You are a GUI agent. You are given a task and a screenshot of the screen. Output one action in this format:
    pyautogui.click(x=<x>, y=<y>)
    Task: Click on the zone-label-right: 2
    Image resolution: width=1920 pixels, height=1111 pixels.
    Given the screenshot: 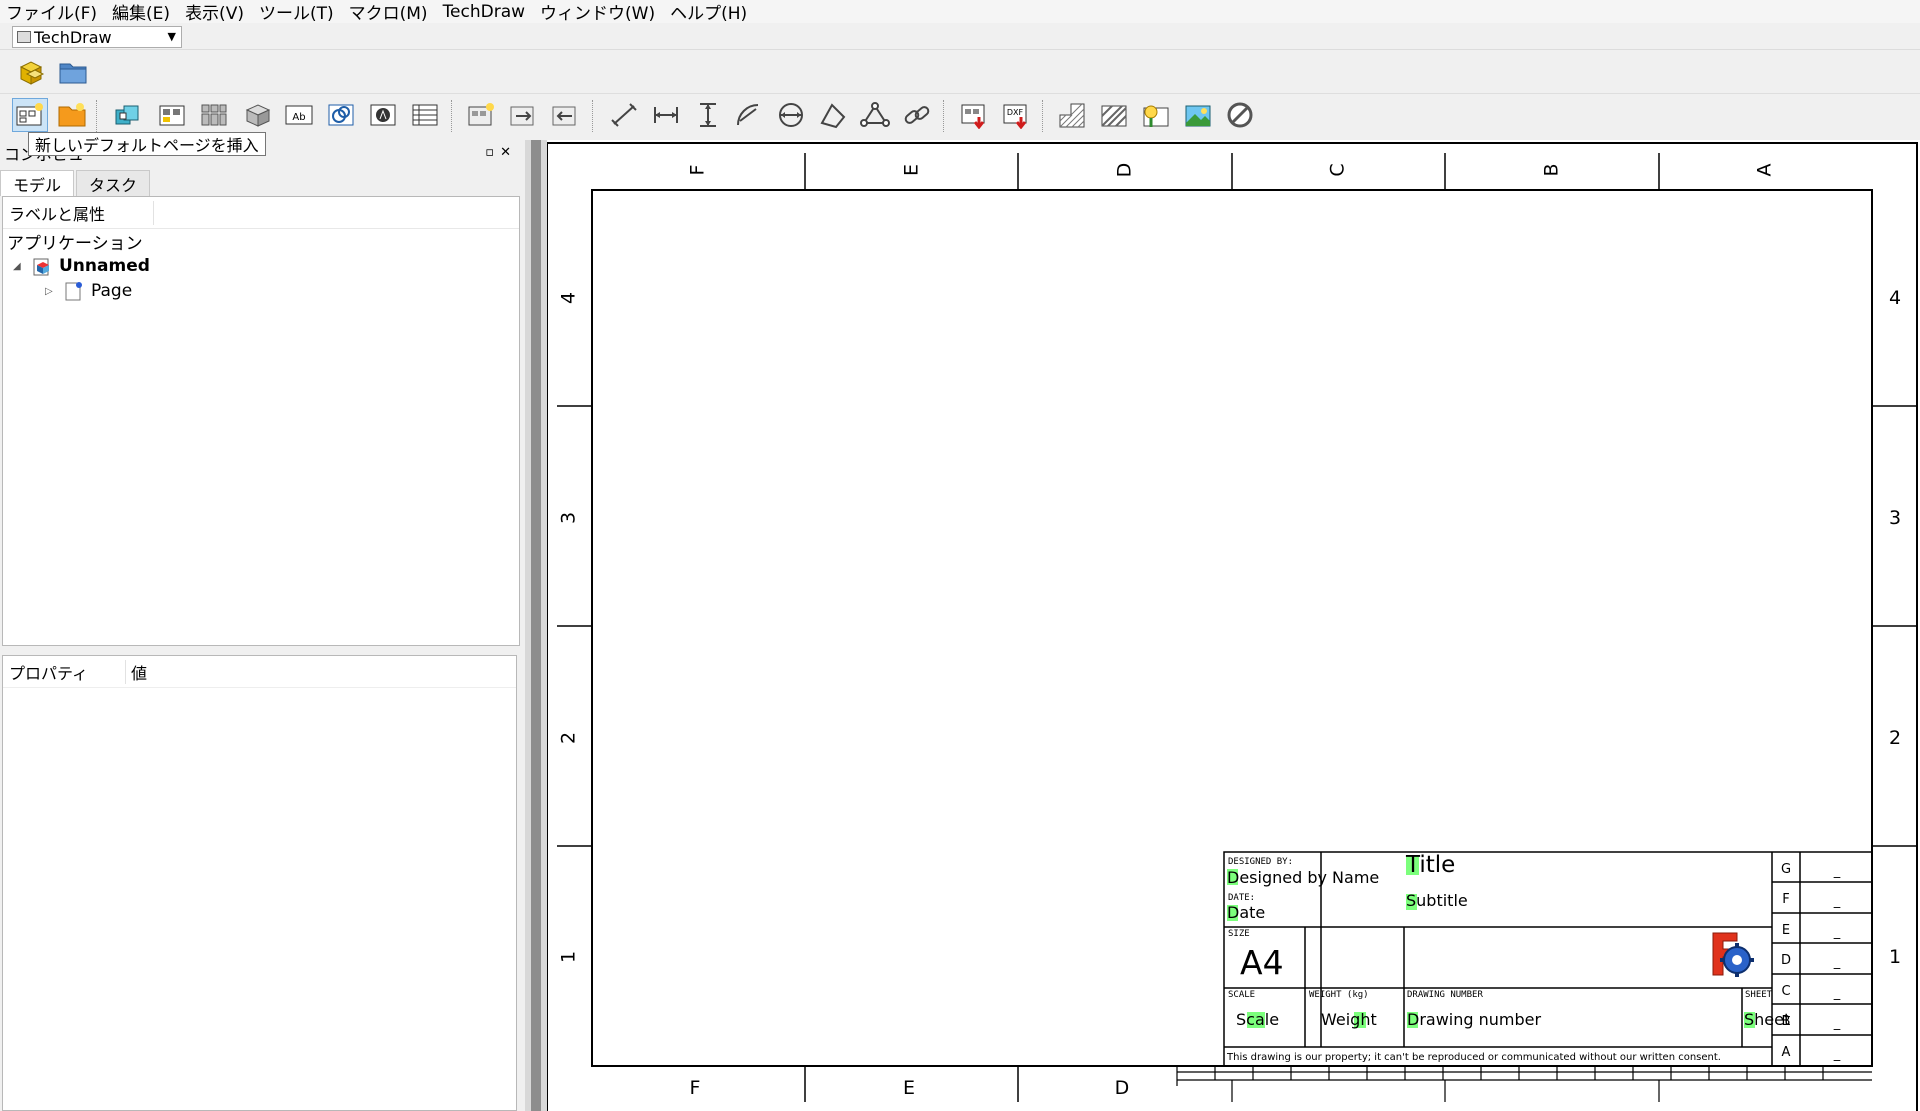 What is the action you would take?
    pyautogui.click(x=1895, y=738)
    